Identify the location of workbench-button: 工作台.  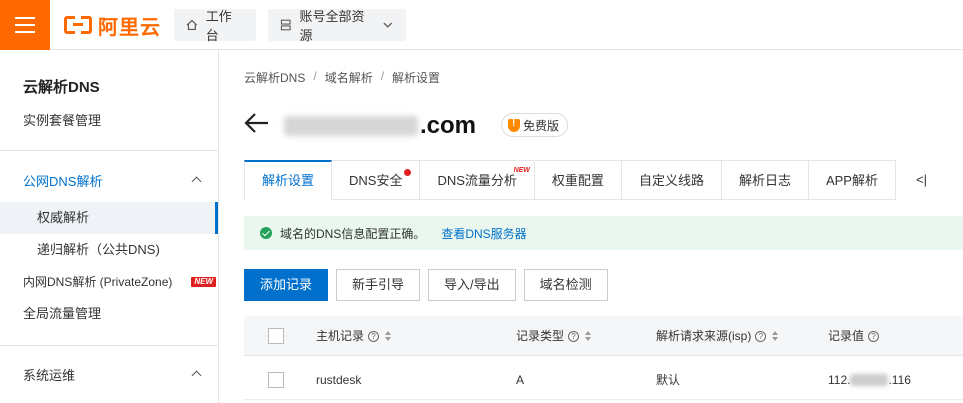
(215, 26).